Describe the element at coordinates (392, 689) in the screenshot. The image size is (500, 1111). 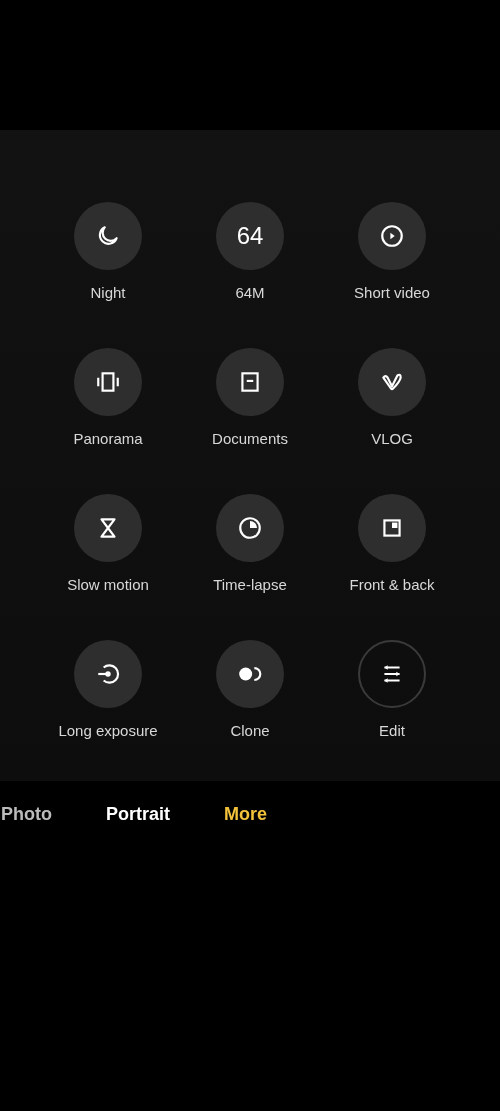
I see `mode-button: Edit` at that location.